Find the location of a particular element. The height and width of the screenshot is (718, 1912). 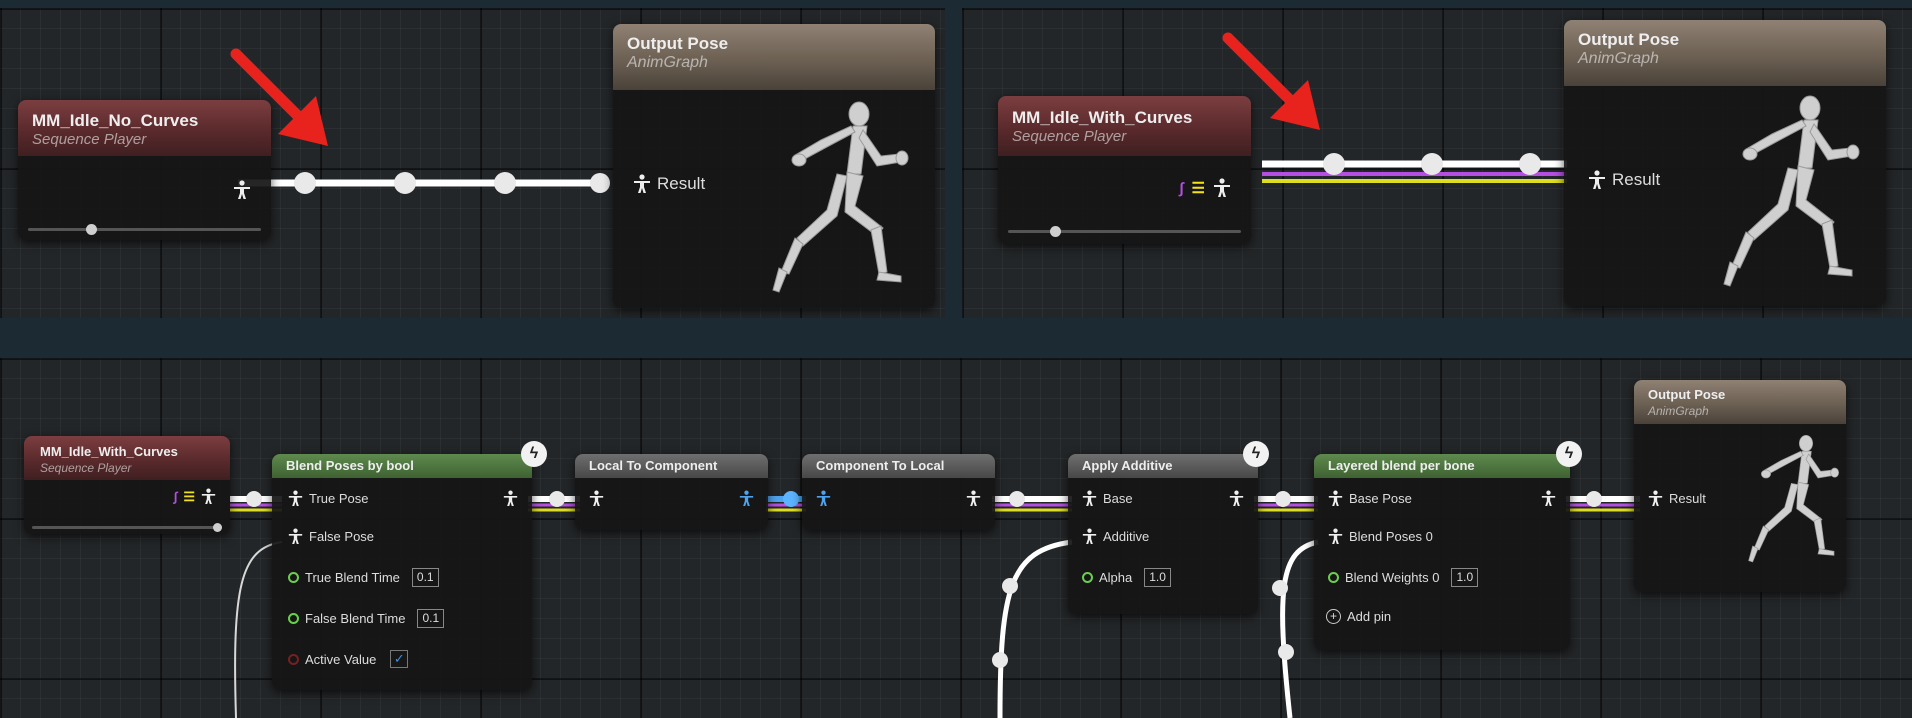

true-blend-time-input: 0.1 is located at coordinates (425, 577).